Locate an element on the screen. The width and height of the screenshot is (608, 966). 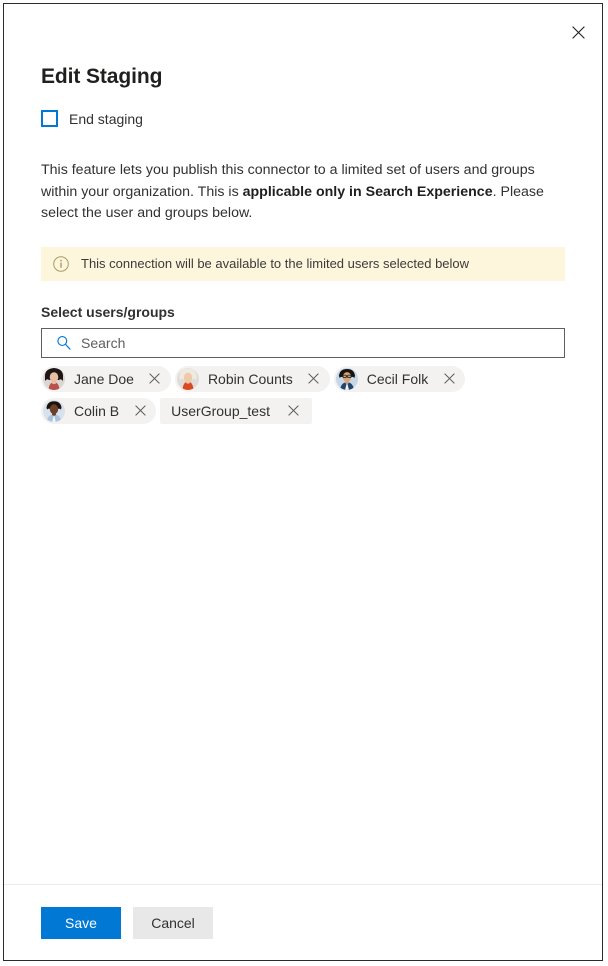
close-icon is located at coordinates (578, 32).